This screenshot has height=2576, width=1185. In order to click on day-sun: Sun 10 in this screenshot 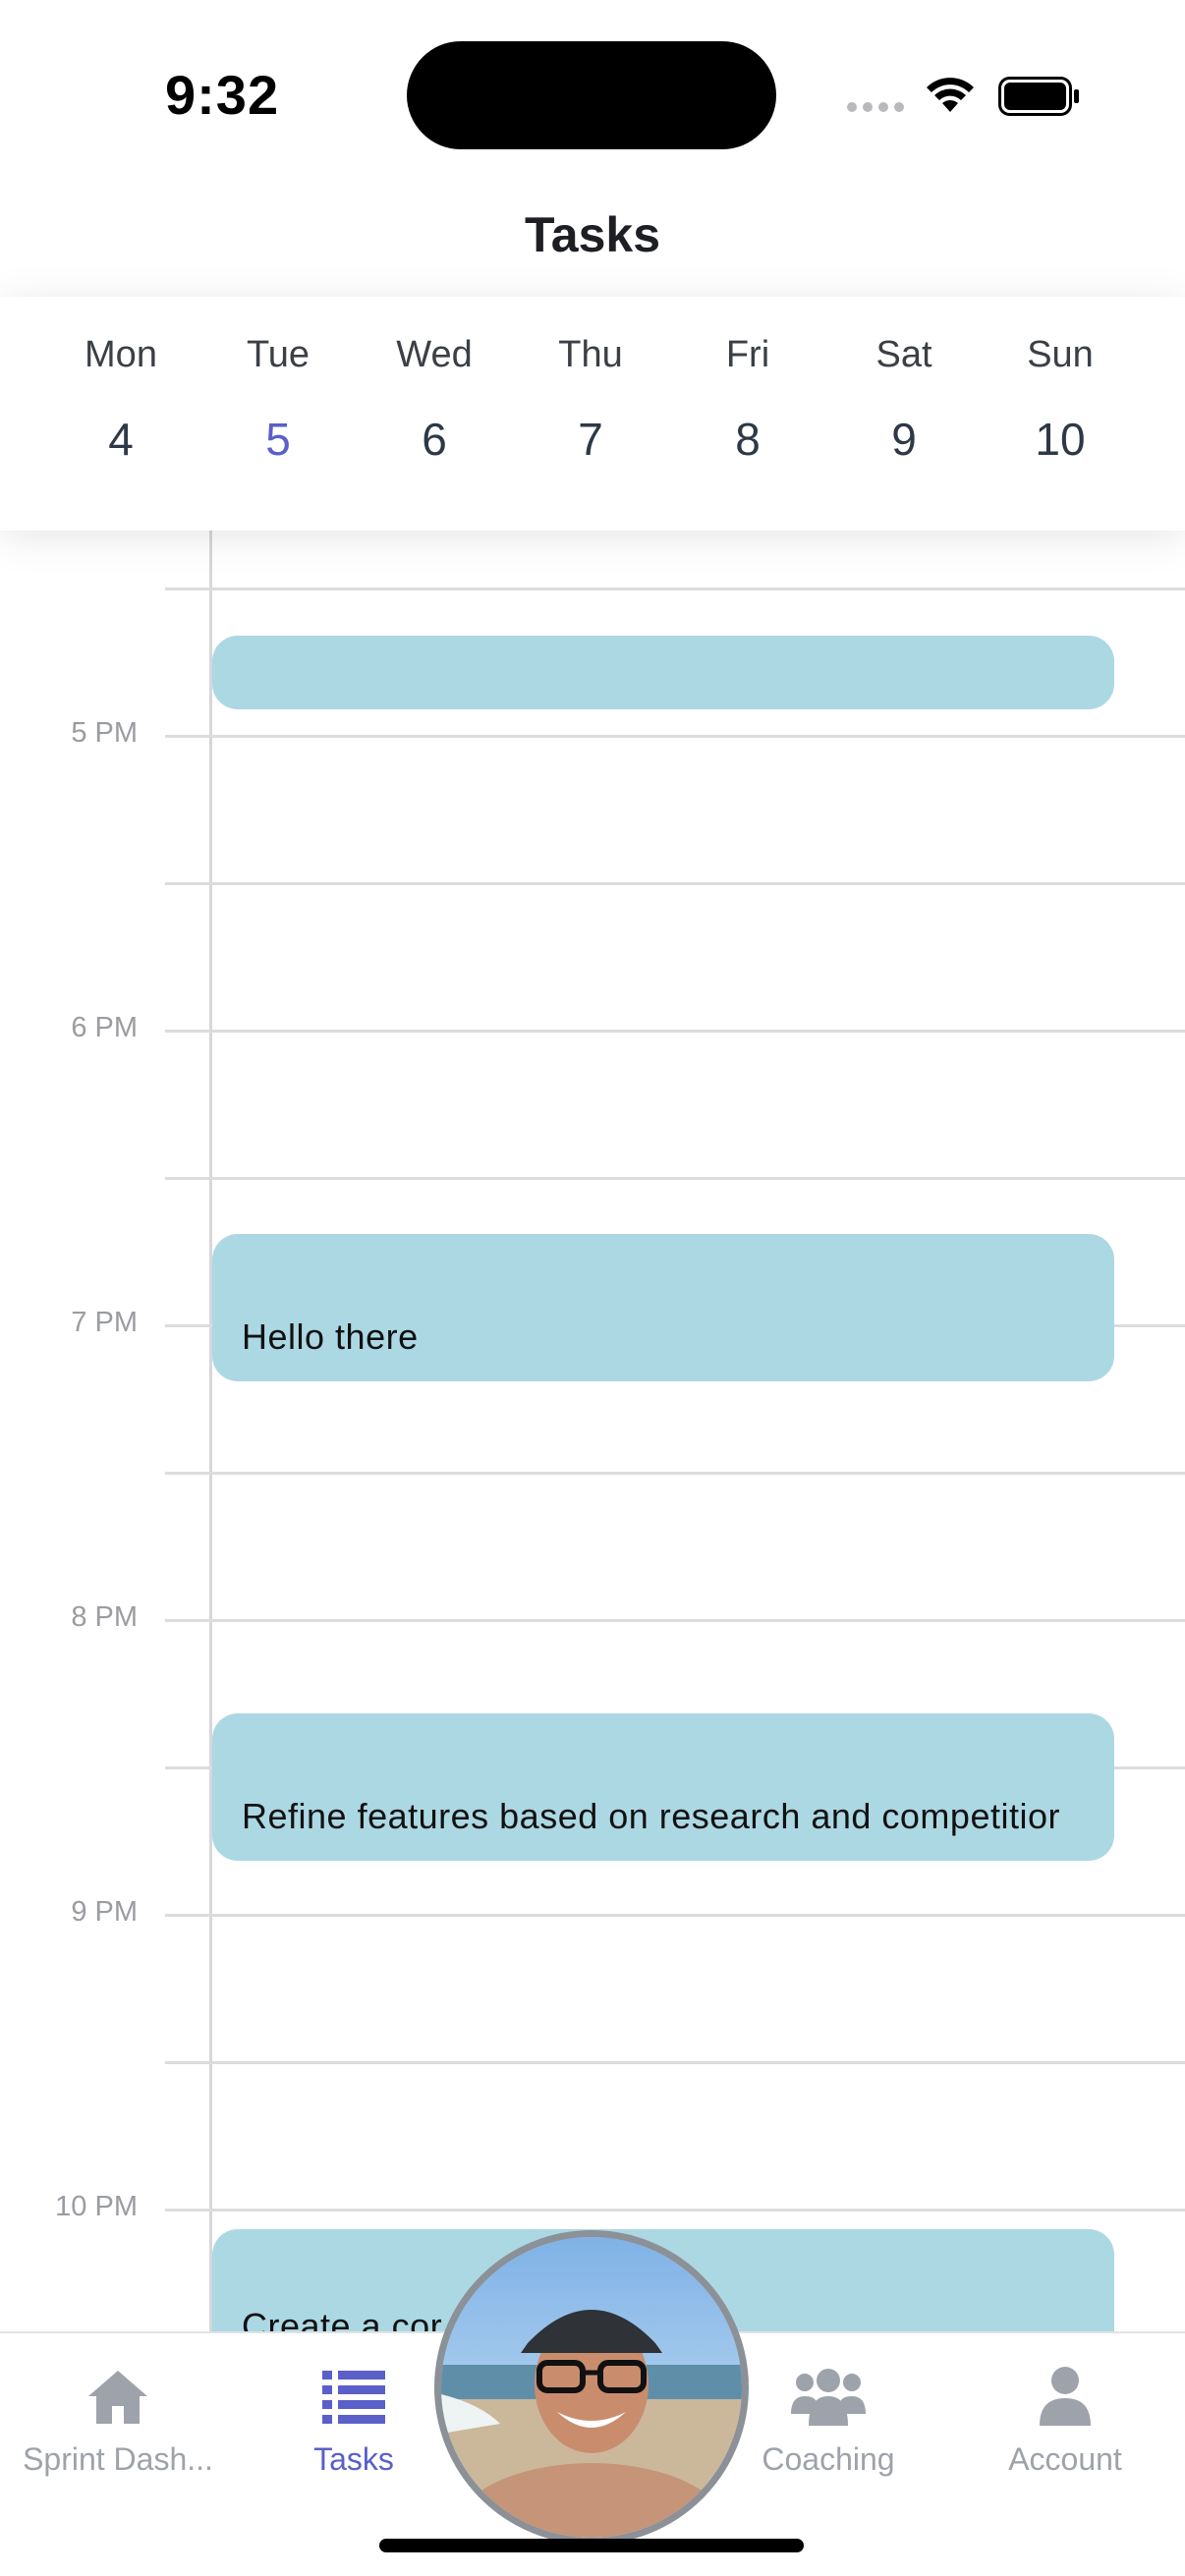, I will do `click(1060, 400)`.